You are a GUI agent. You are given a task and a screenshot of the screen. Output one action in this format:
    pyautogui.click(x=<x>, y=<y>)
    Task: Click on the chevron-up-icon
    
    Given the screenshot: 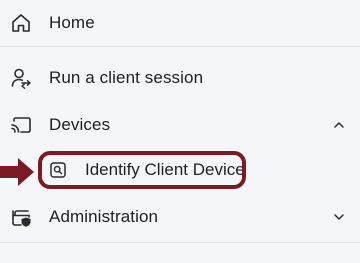 What is the action you would take?
    pyautogui.click(x=339, y=125)
    